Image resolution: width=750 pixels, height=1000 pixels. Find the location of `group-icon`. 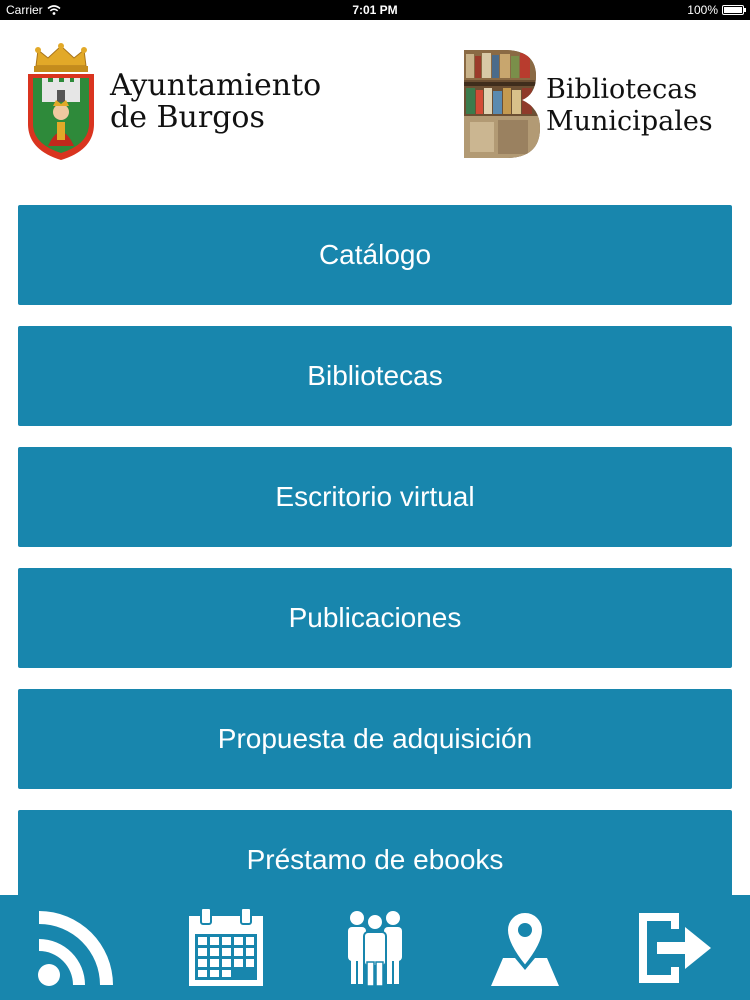

group-icon is located at coordinates (375, 948).